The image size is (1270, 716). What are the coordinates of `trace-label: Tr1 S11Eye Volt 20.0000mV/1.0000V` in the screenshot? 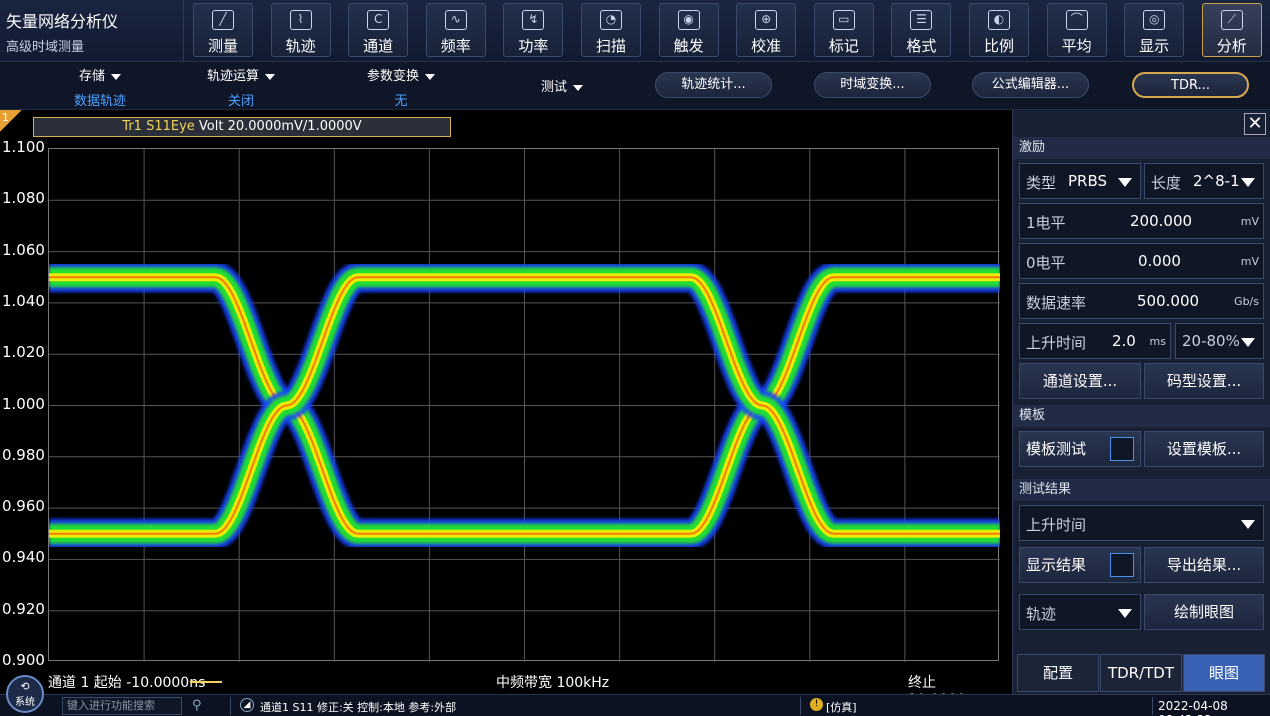 It's located at (242, 127).